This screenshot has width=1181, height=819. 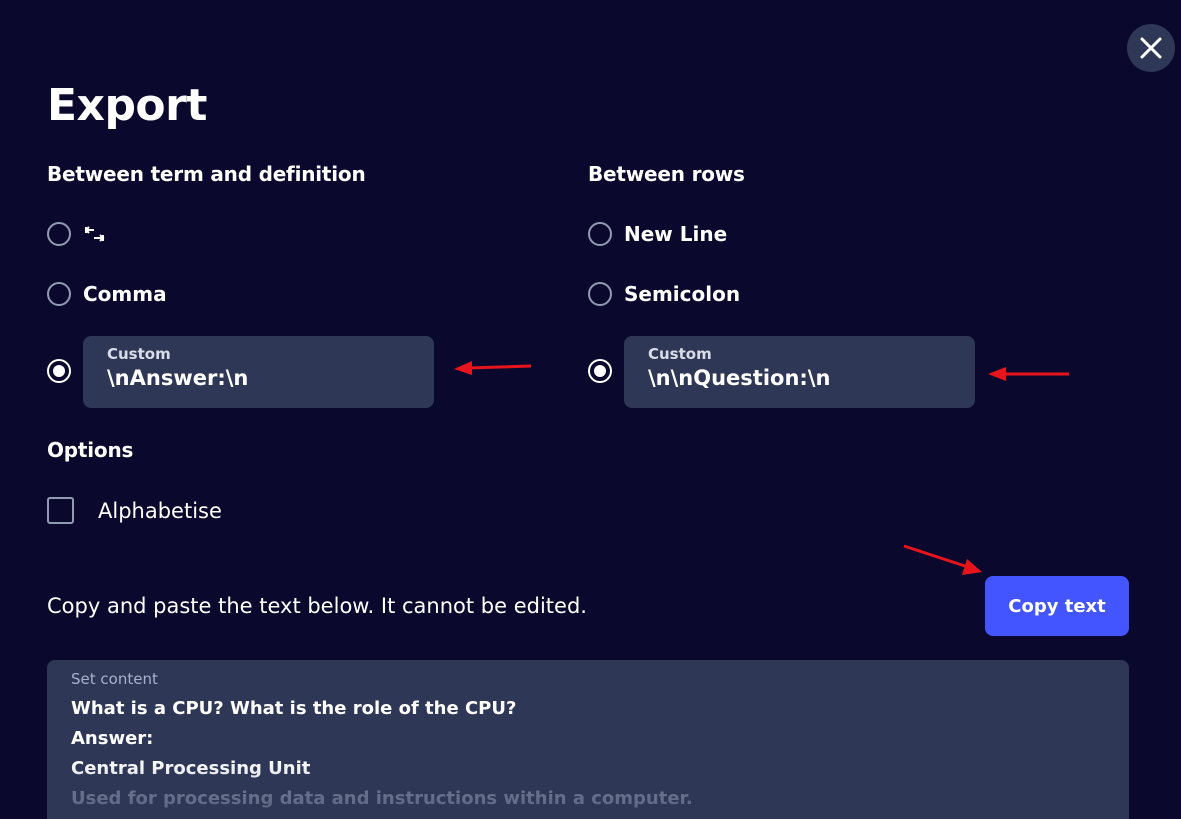 What do you see at coordinates (942, 559) in the screenshot?
I see `annotation-arrow-down-right-icon` at bounding box center [942, 559].